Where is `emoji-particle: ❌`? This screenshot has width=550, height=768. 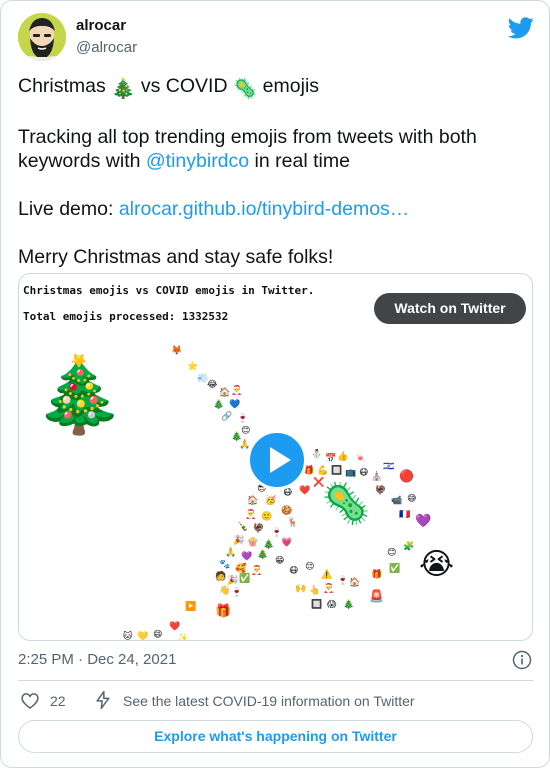
emoji-particle: ❌ is located at coordinates (319, 482).